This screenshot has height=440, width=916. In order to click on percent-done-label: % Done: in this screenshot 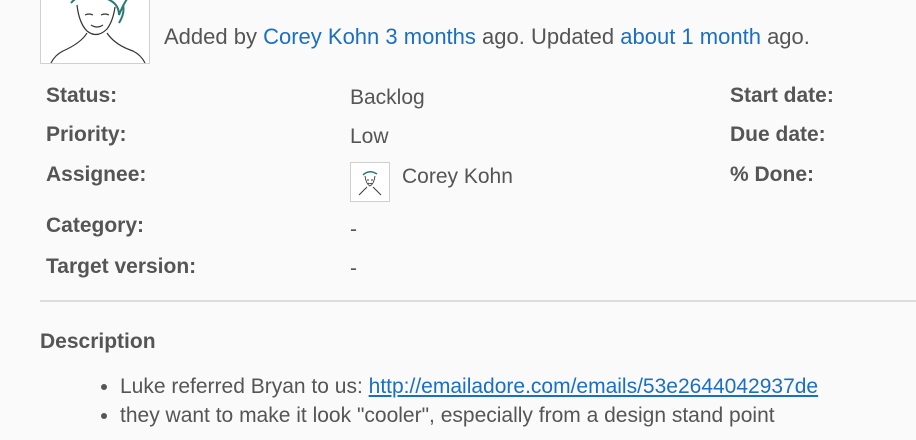, I will do `click(772, 174)`.